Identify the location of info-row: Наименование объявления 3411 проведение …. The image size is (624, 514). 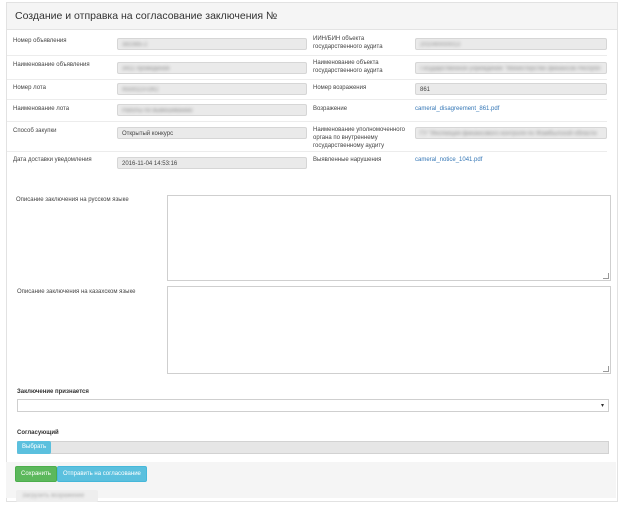
(307, 67).